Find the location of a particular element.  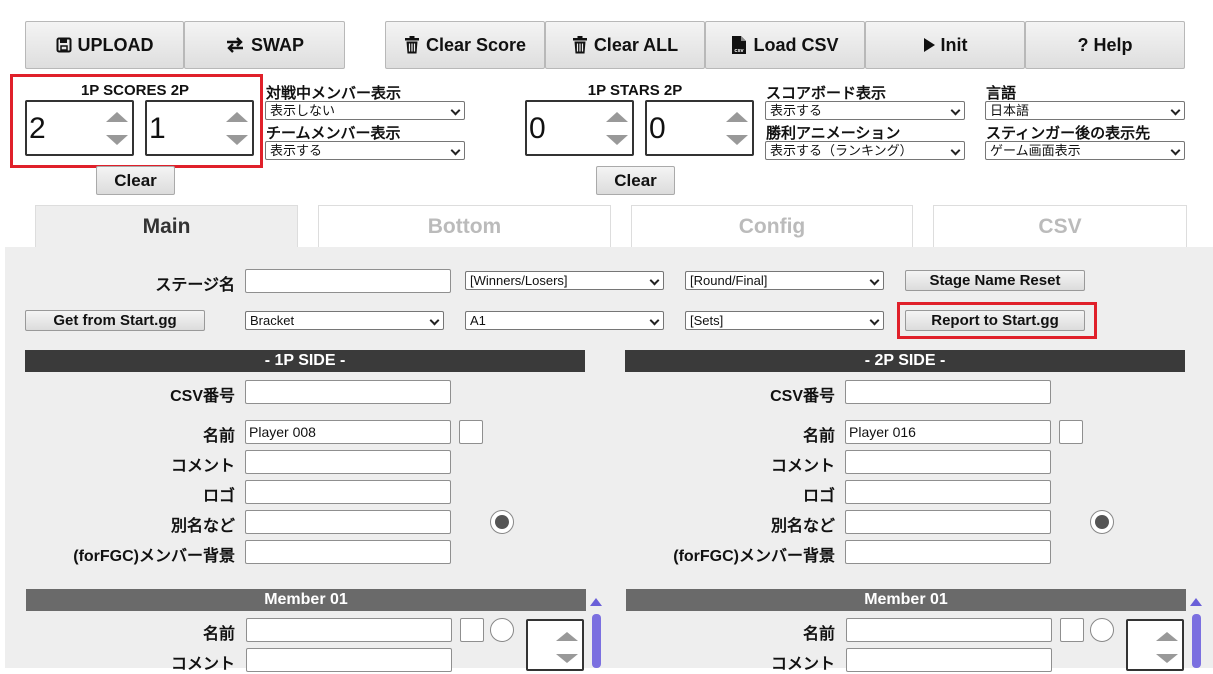

csv-icon-text: csv is located at coordinates (740, 51).